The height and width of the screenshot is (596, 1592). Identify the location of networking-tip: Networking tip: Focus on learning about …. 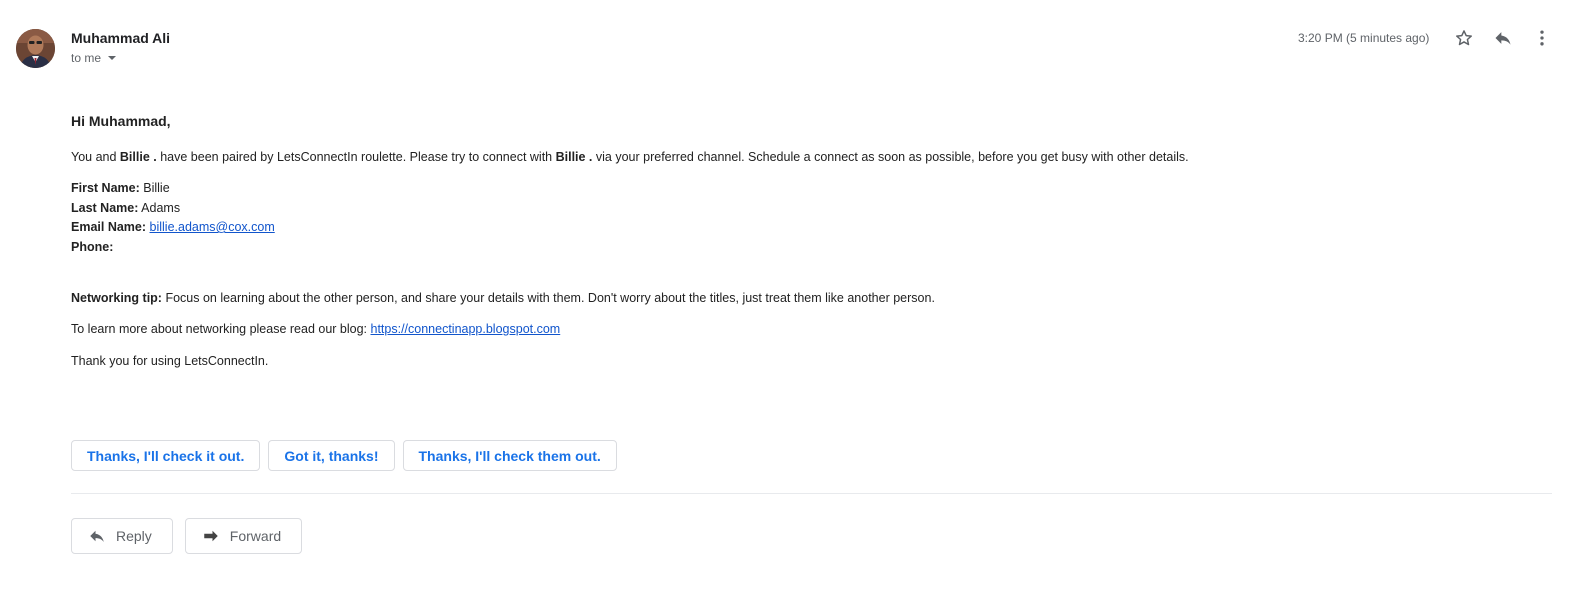
(503, 299).